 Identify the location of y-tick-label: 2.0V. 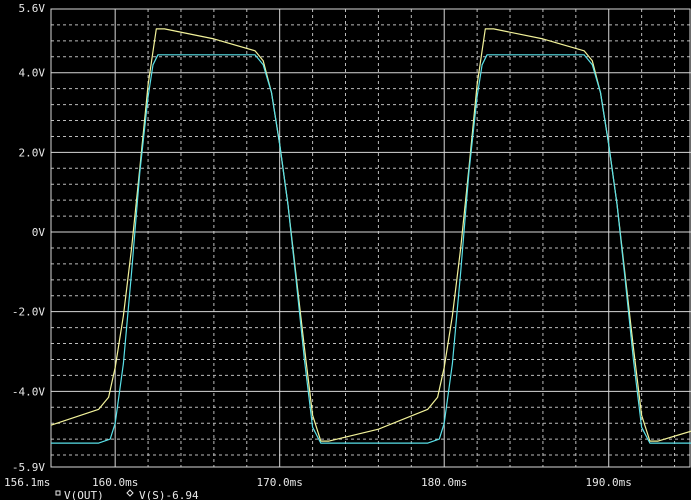
(32, 152).